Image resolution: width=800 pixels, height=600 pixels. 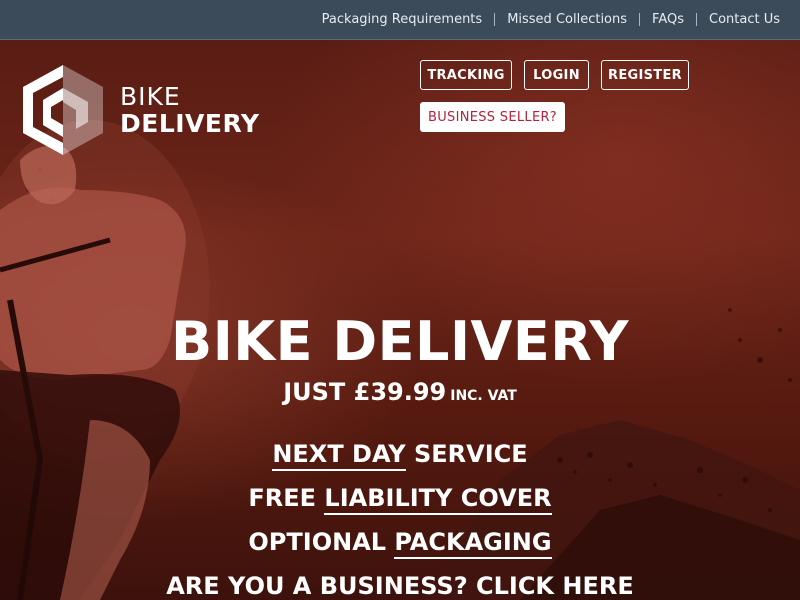 I want to click on nav-link-faqs: FAQs, so click(x=668, y=19).